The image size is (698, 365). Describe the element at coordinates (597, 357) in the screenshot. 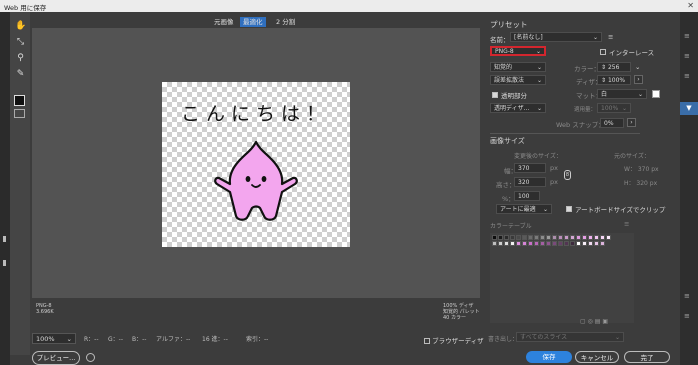

I see `cancel-button: キャンセル` at that location.